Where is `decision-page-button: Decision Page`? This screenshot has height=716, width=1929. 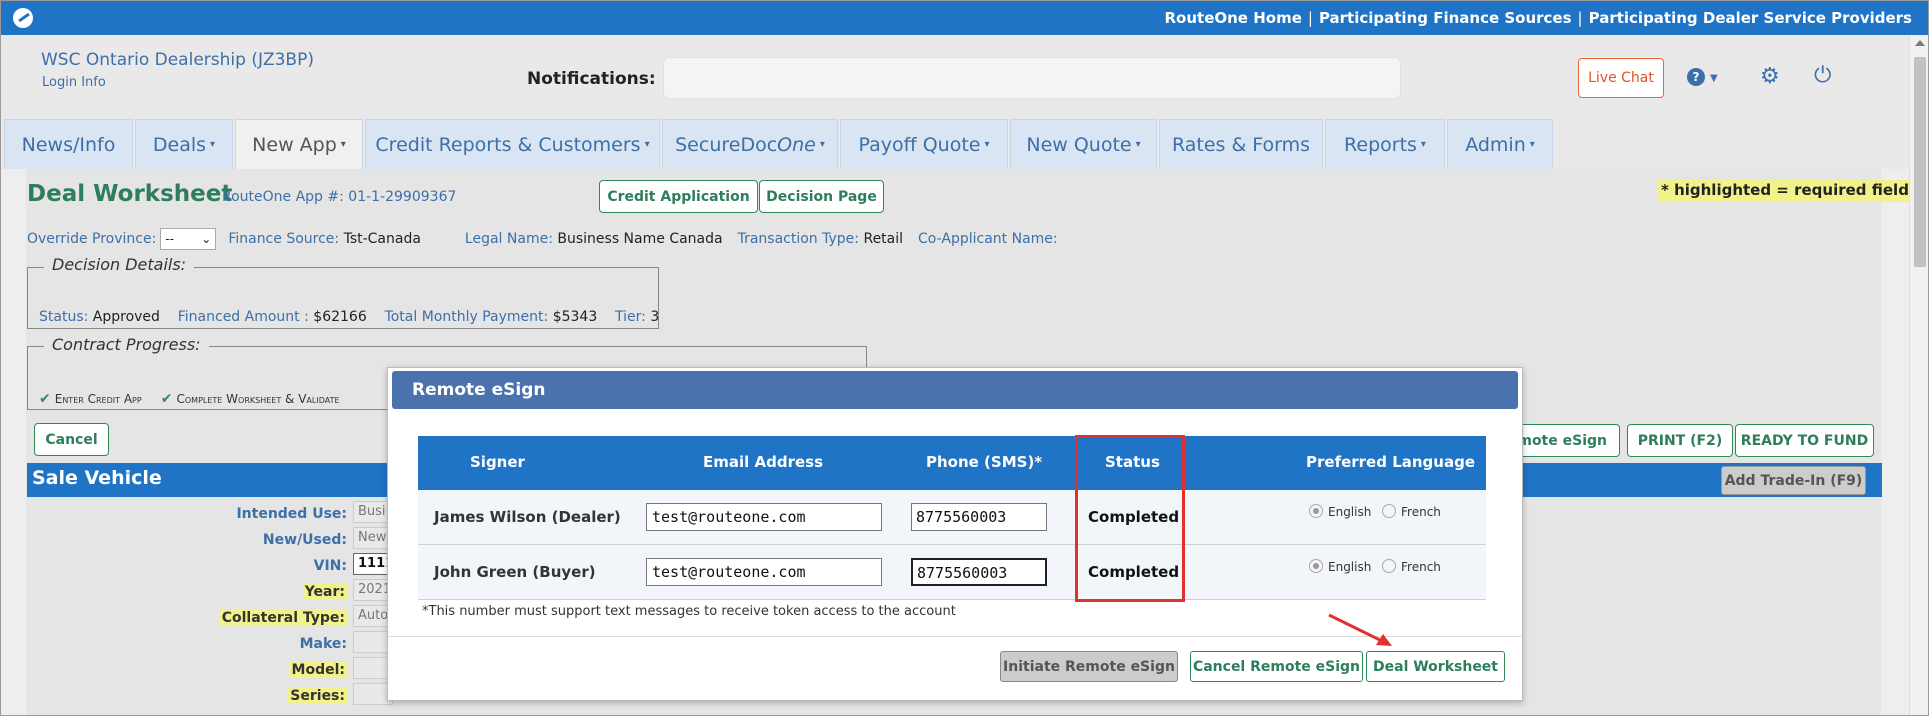 decision-page-button: Decision Page is located at coordinates (821, 196).